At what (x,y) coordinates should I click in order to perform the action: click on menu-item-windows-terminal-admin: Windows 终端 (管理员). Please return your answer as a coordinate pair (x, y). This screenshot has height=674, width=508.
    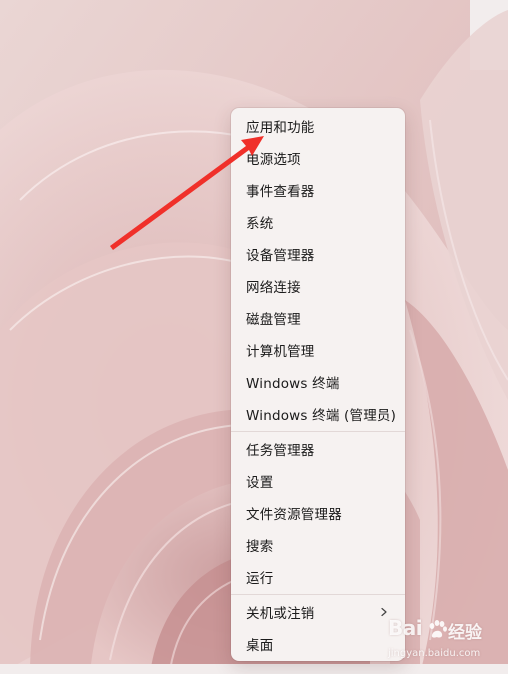
    Looking at the image, I should click on (318, 414).